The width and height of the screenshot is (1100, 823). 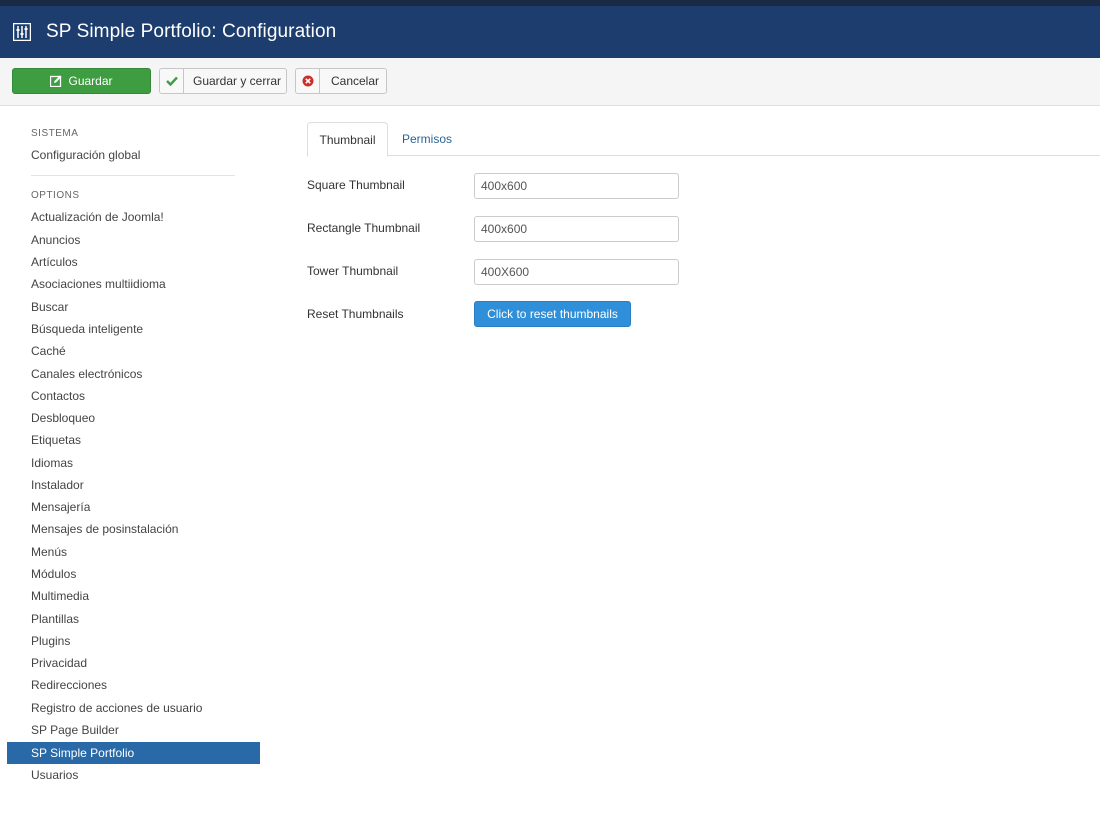 What do you see at coordinates (237, 81) in the screenshot?
I see `save-and-close-label: Guardar y cerrar` at bounding box center [237, 81].